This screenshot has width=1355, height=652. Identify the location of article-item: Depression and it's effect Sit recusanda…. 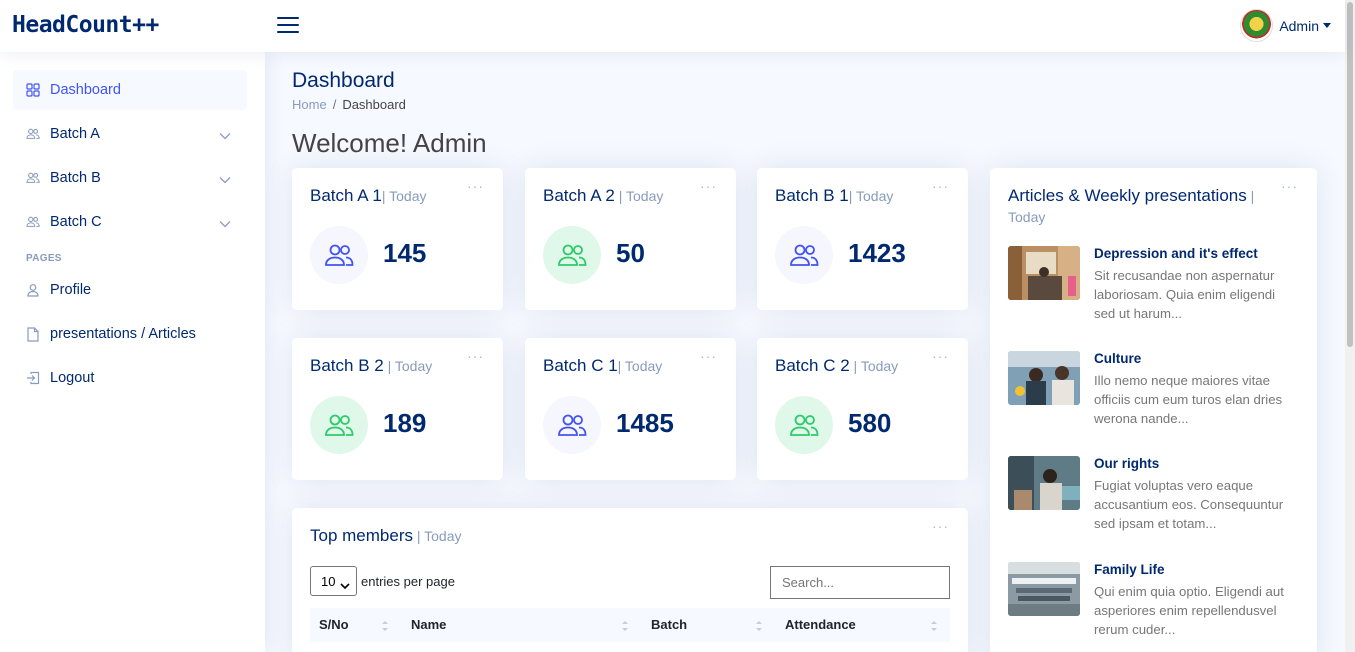
(1153, 291).